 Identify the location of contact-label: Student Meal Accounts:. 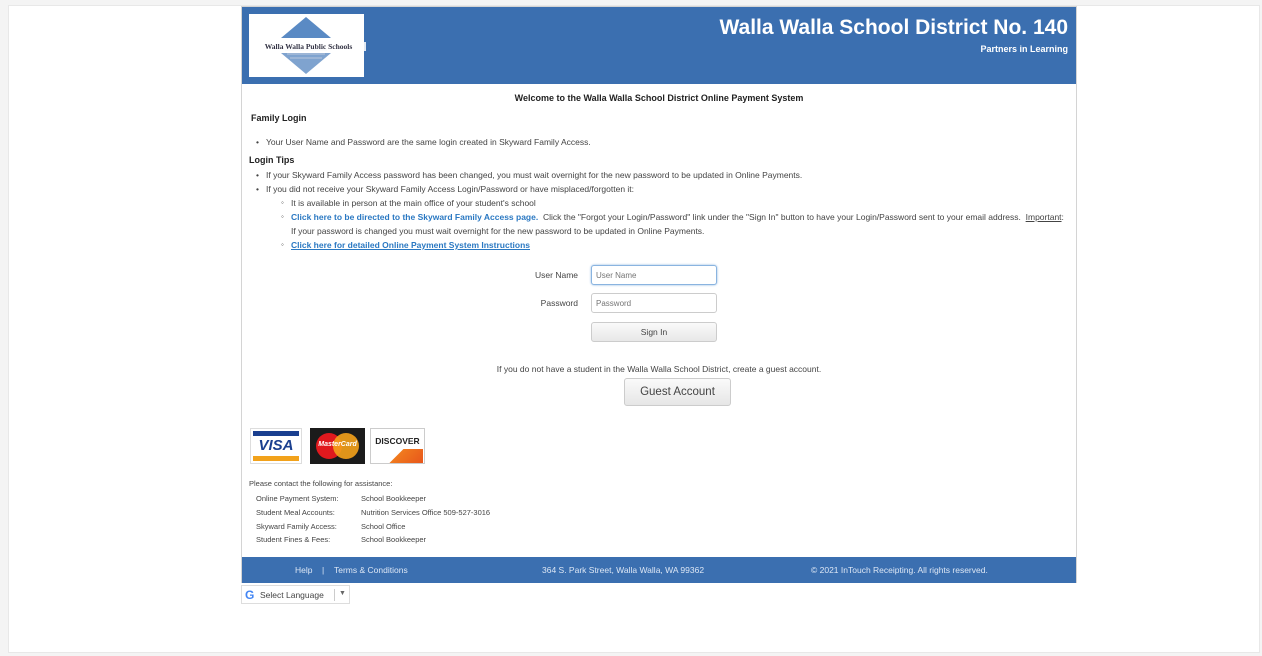
(295, 513).